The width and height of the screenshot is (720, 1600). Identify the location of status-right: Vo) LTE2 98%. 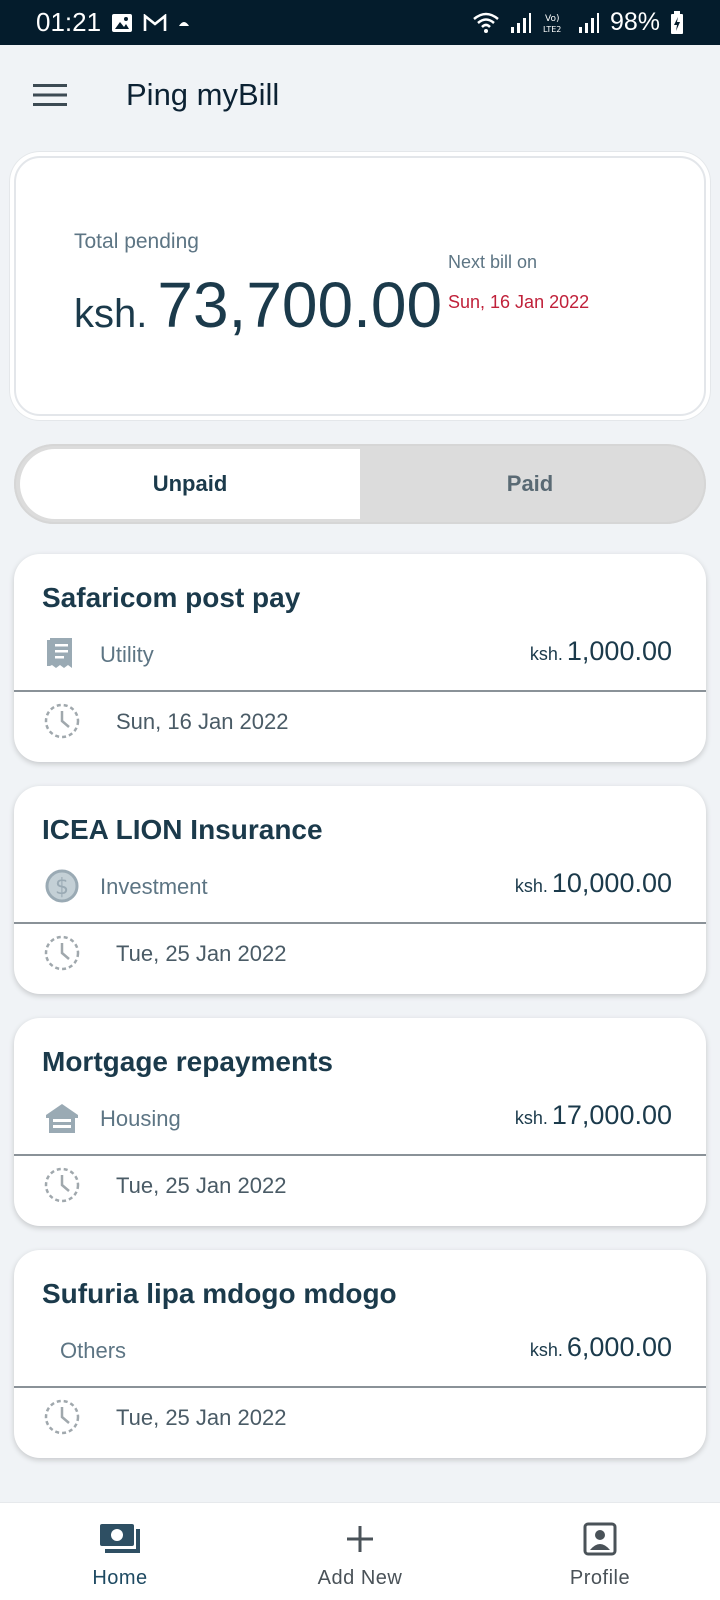
(578, 22).